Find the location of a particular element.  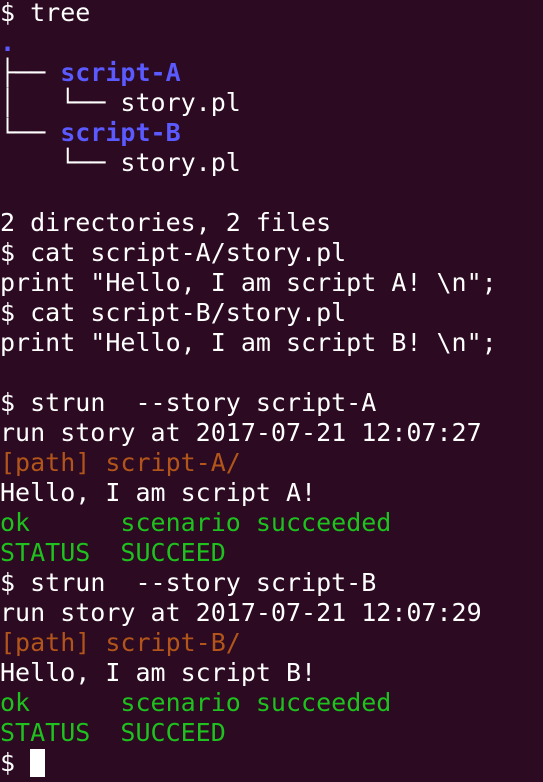

terminal-line-cat-b-output: print "Hello, I am script B! \n"; is located at coordinates (248, 342).